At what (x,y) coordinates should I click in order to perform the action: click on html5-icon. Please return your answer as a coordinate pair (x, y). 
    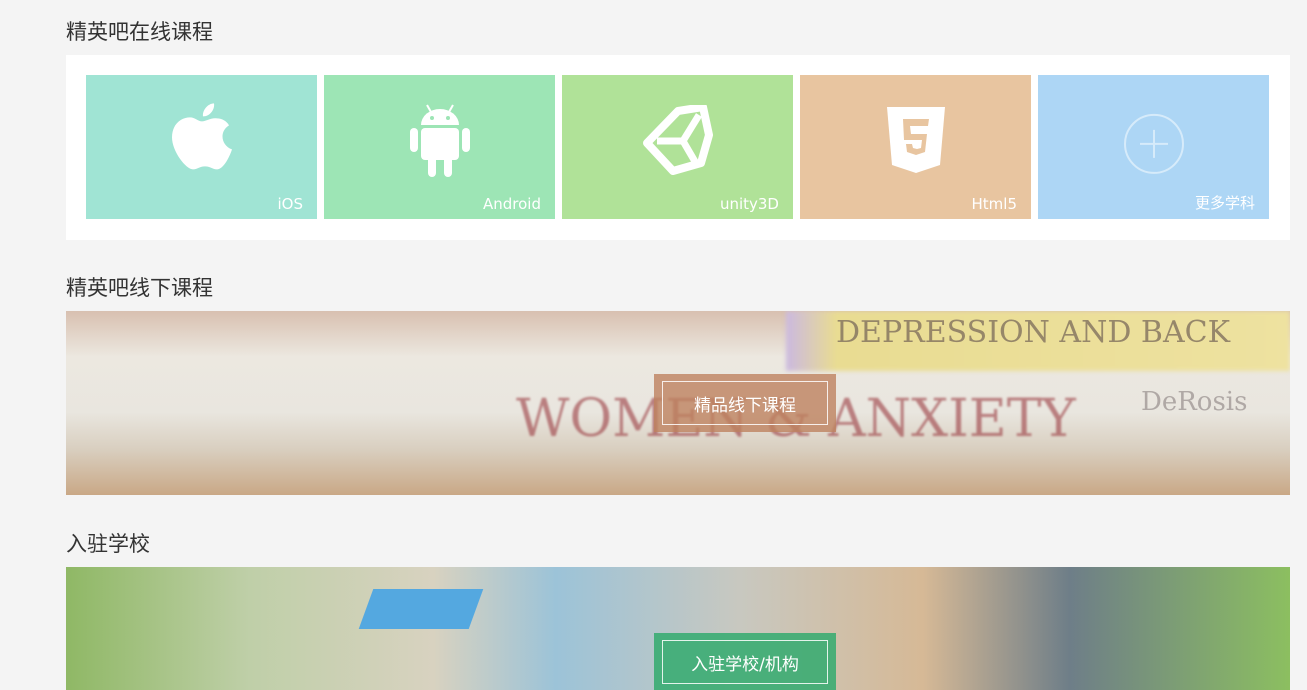
    Looking at the image, I should click on (915, 140).